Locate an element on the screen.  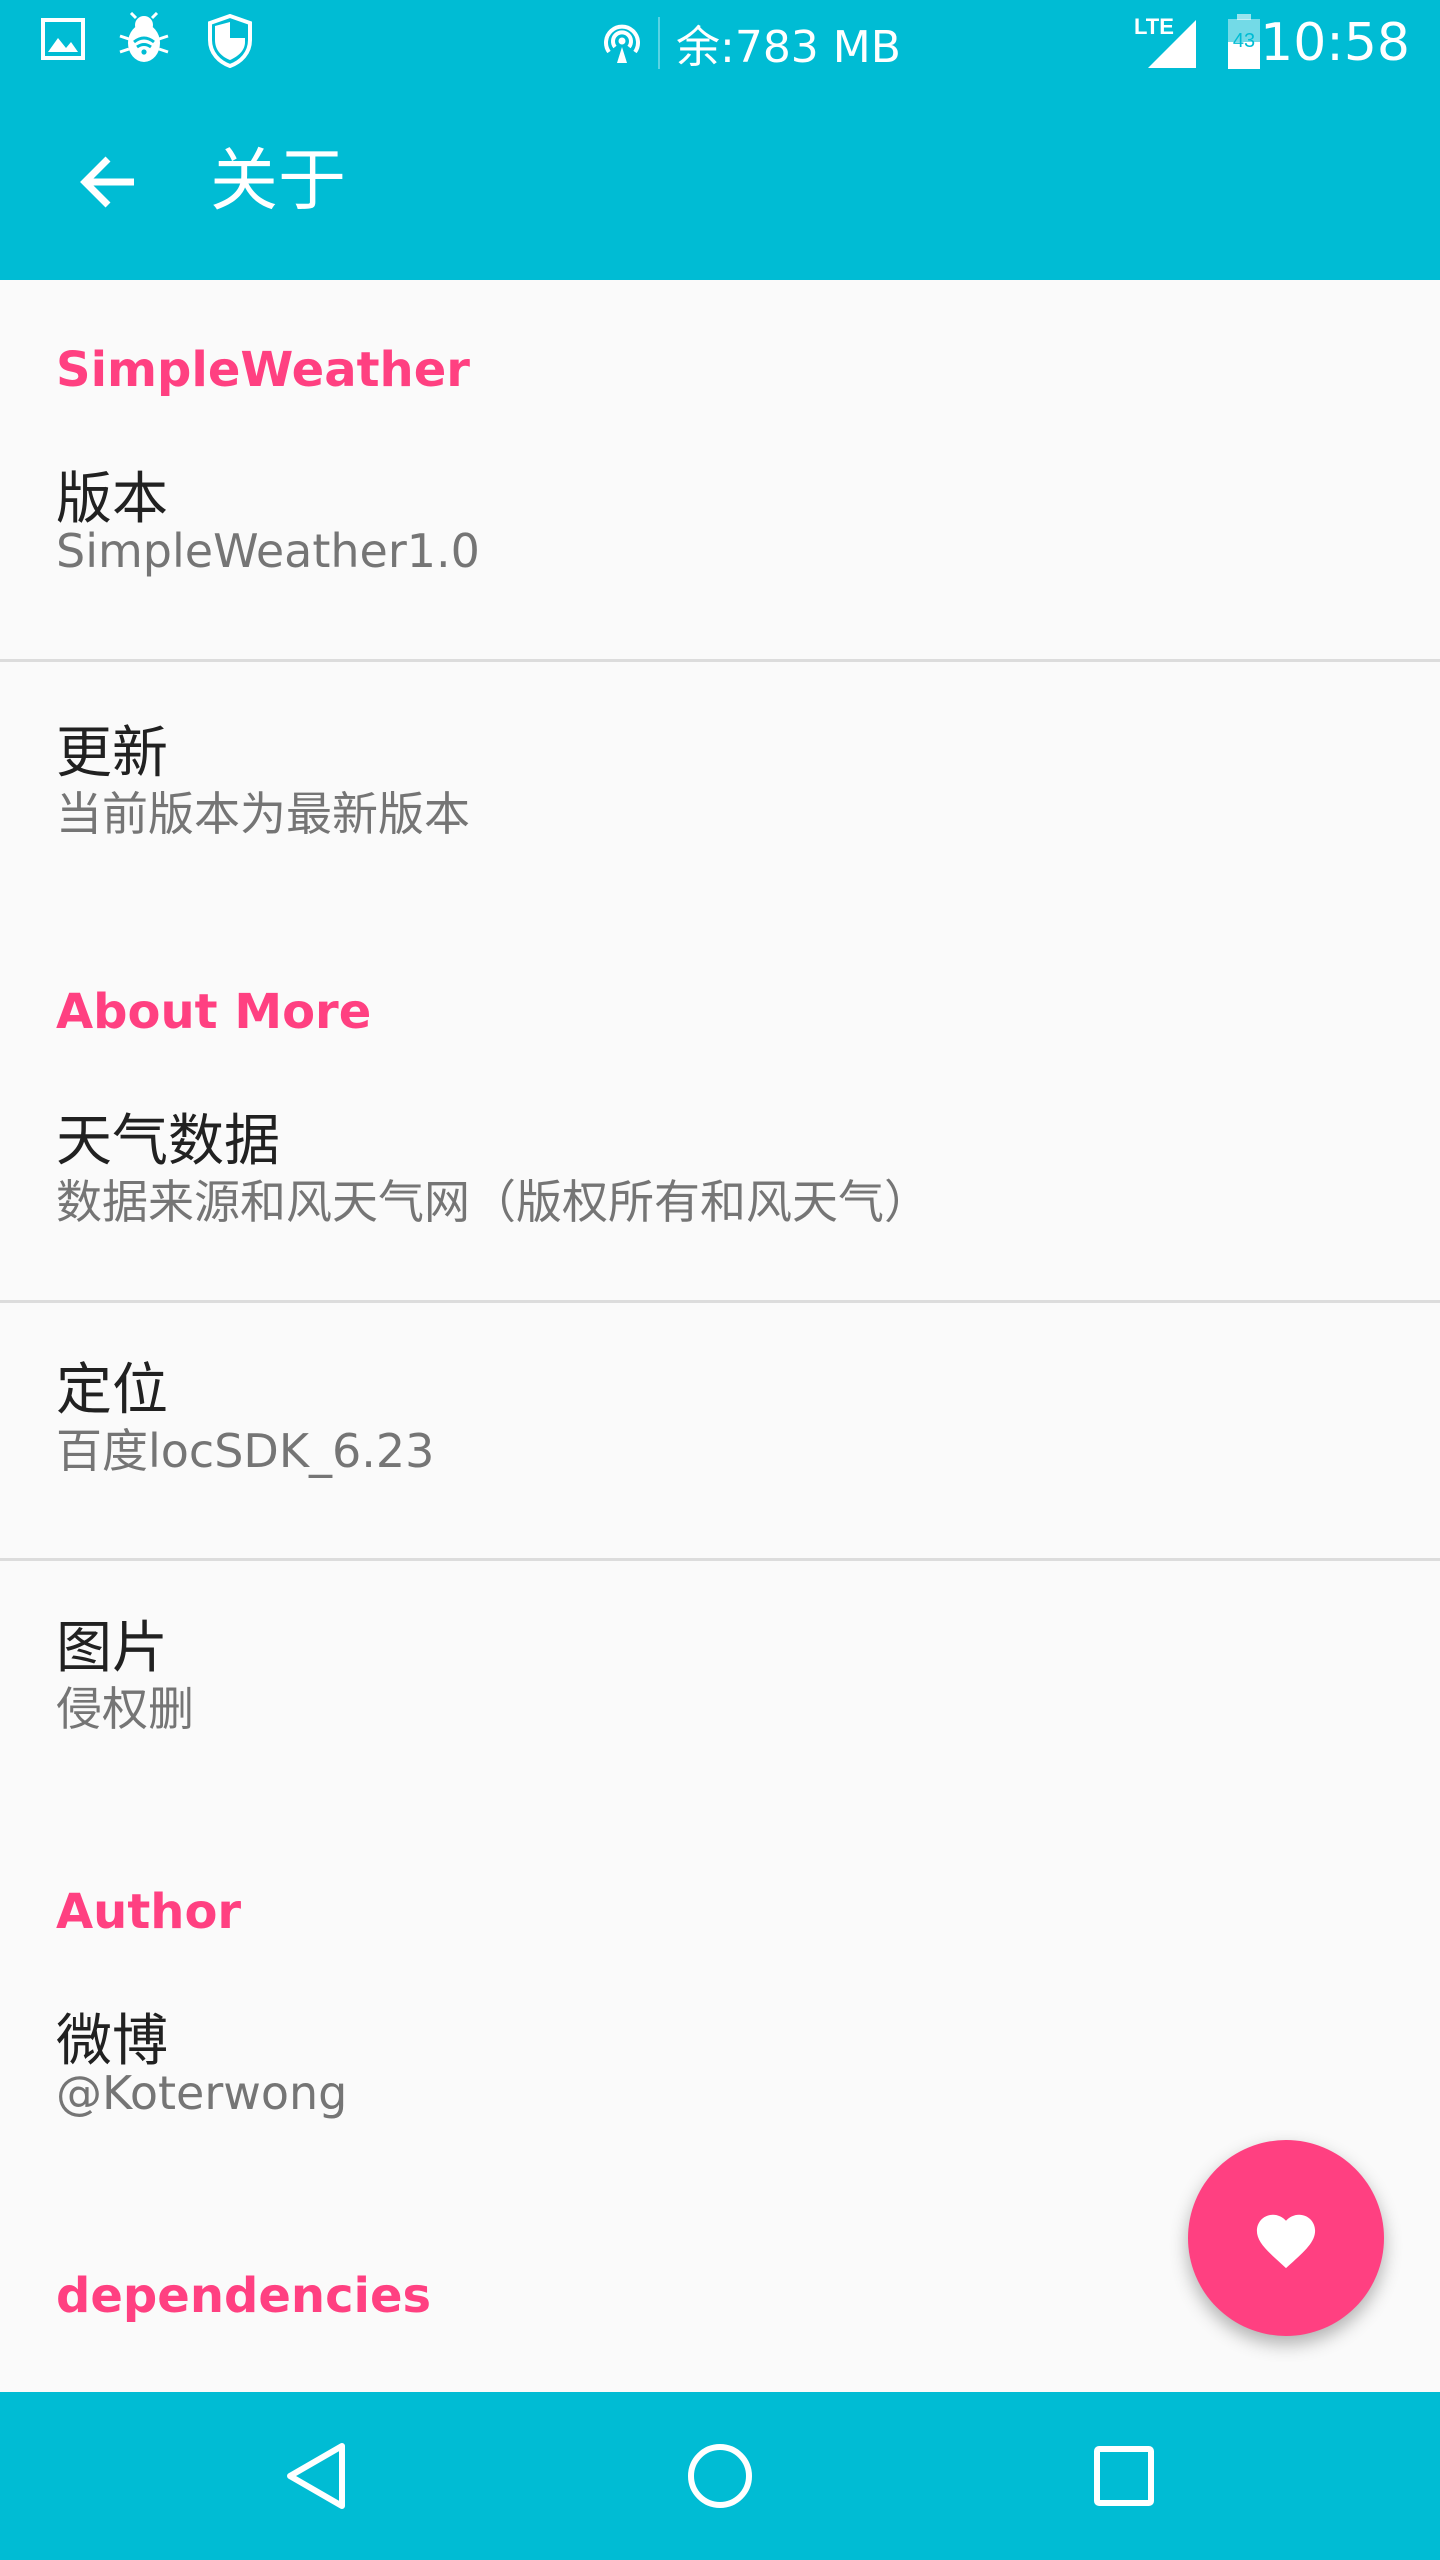
pref-title: 定位 is located at coordinates (112, 1390).